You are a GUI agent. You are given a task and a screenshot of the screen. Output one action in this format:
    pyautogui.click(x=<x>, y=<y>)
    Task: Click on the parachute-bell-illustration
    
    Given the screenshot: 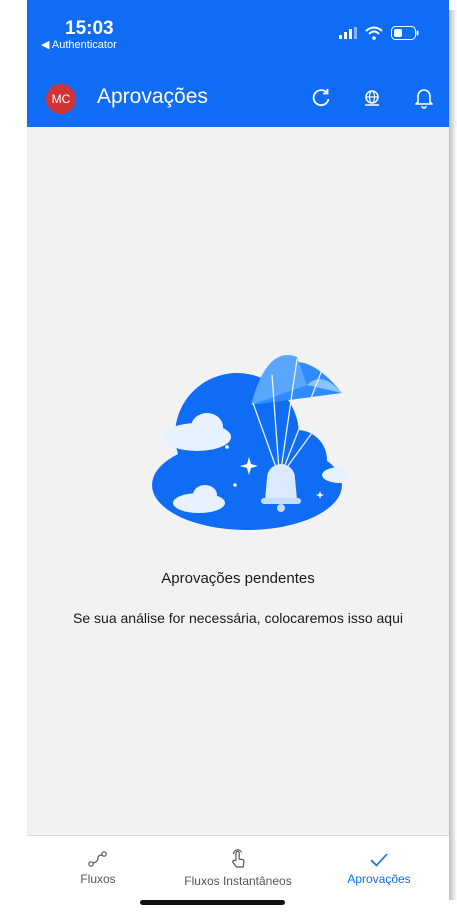 What is the action you would take?
    pyautogui.click(x=249, y=442)
    